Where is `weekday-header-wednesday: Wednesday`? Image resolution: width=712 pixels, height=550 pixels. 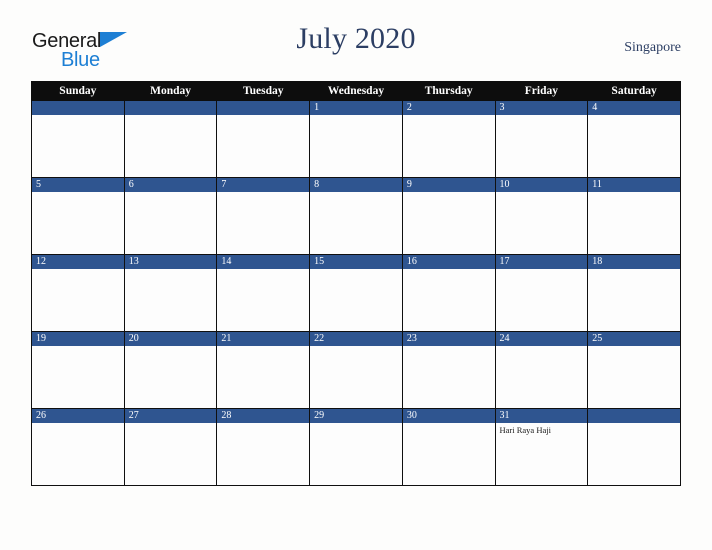
weekday-header-wednesday: Wednesday is located at coordinates (356, 91).